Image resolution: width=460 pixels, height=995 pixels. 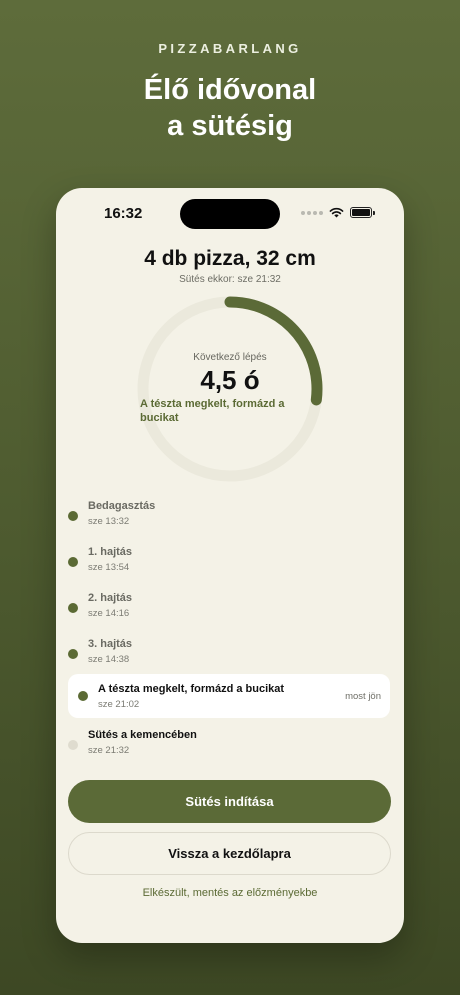 What do you see at coordinates (230, 380) in the screenshot?
I see `next-step-value: 4,5 ó` at bounding box center [230, 380].